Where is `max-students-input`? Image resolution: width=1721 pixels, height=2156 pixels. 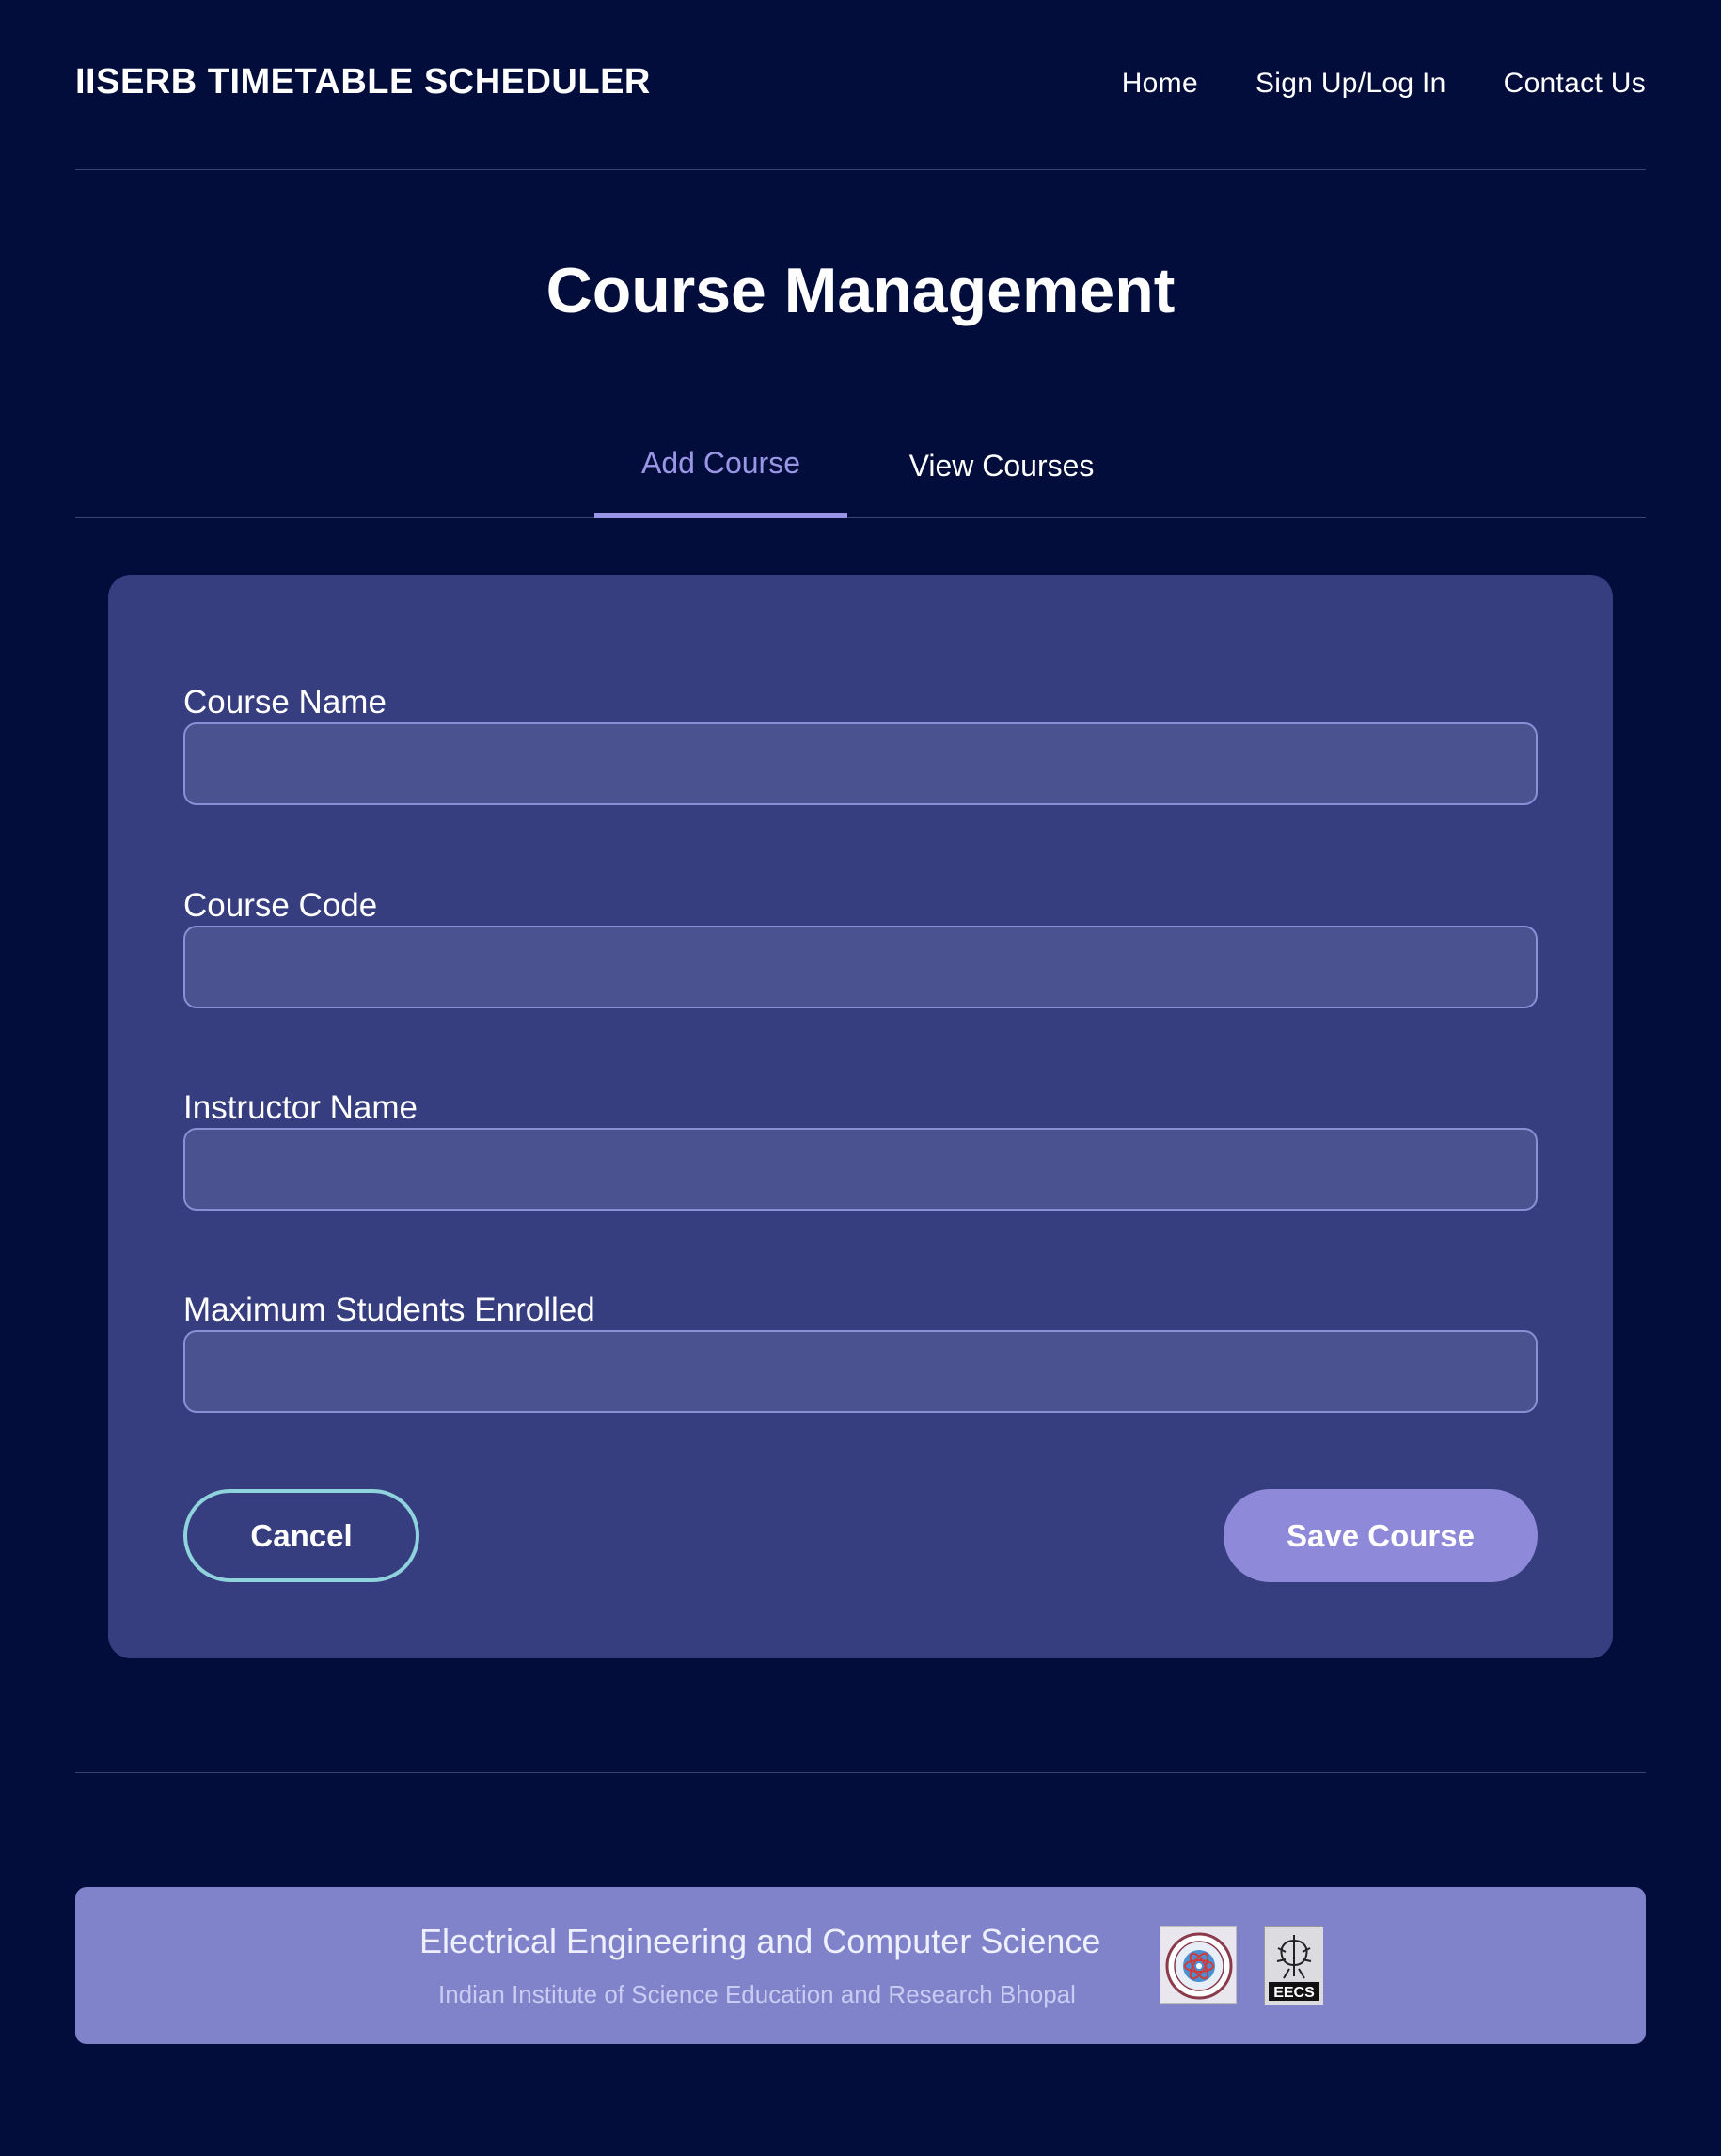 max-students-input is located at coordinates (860, 1371).